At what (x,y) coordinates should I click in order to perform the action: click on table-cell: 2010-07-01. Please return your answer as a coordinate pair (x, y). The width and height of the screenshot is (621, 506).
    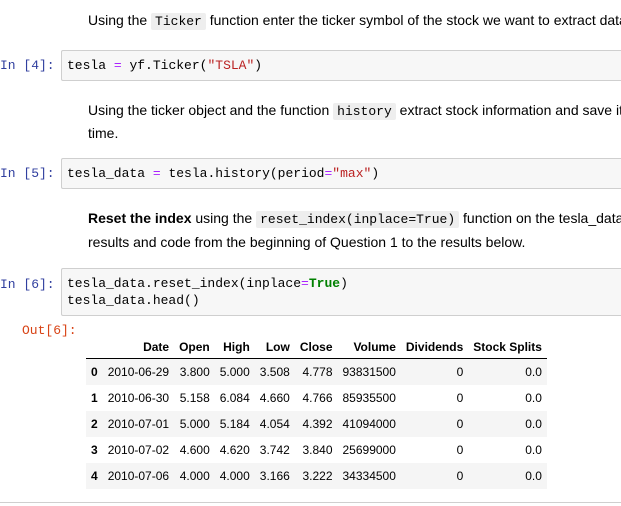
    Looking at the image, I should click on (138, 424).